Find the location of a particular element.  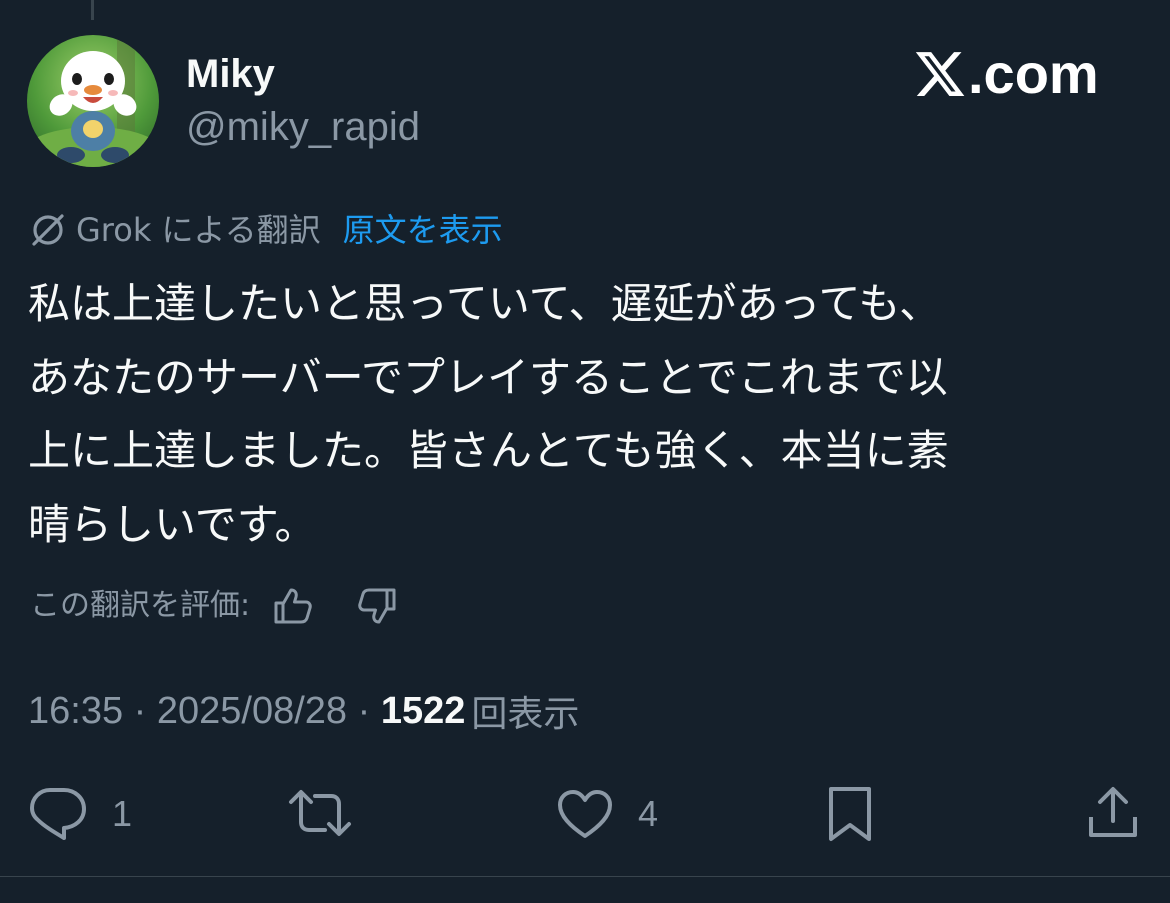

reply-button: 1 is located at coordinates (80, 814).